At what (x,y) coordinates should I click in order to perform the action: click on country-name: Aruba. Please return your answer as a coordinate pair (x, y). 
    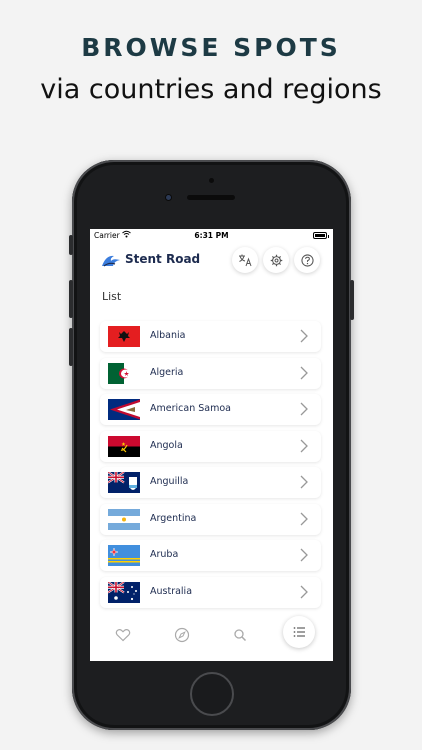
    Looking at the image, I should click on (164, 554).